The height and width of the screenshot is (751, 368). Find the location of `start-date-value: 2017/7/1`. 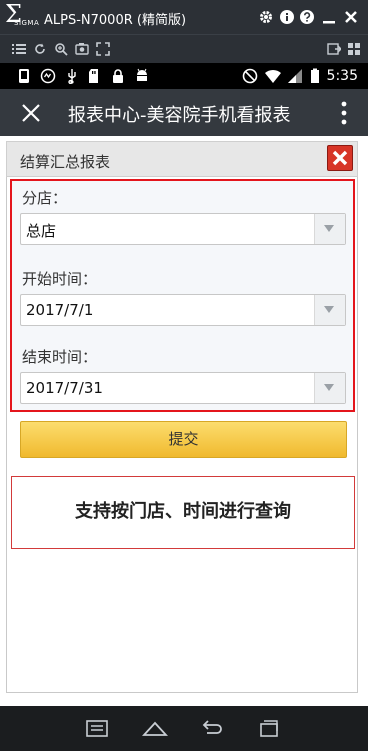

start-date-value: 2017/7/1 is located at coordinates (60, 310).